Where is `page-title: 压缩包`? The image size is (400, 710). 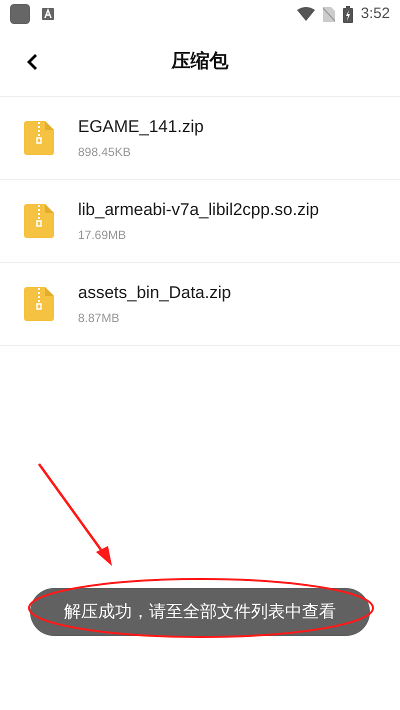 page-title: 压缩包 is located at coordinates (200, 62).